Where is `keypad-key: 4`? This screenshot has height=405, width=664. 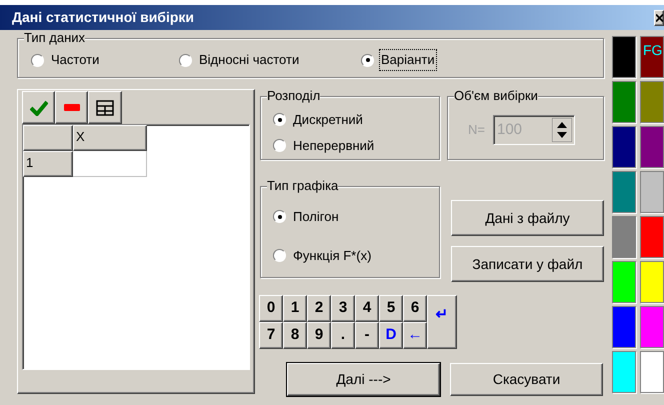
keypad-key: 4 is located at coordinates (367, 308).